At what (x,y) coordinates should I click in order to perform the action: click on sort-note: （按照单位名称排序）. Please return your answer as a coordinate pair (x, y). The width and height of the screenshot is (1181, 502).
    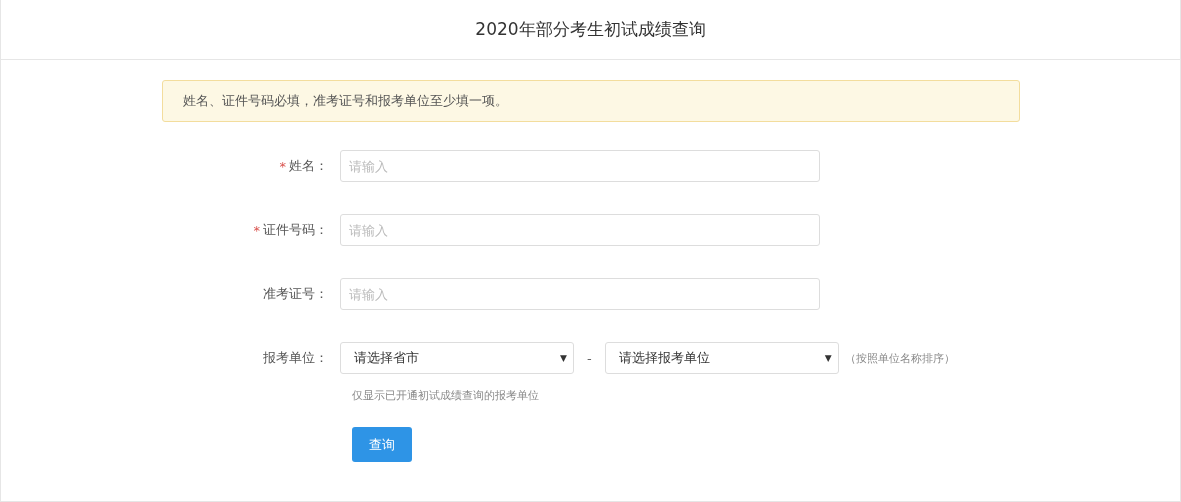
    Looking at the image, I should click on (899, 358).